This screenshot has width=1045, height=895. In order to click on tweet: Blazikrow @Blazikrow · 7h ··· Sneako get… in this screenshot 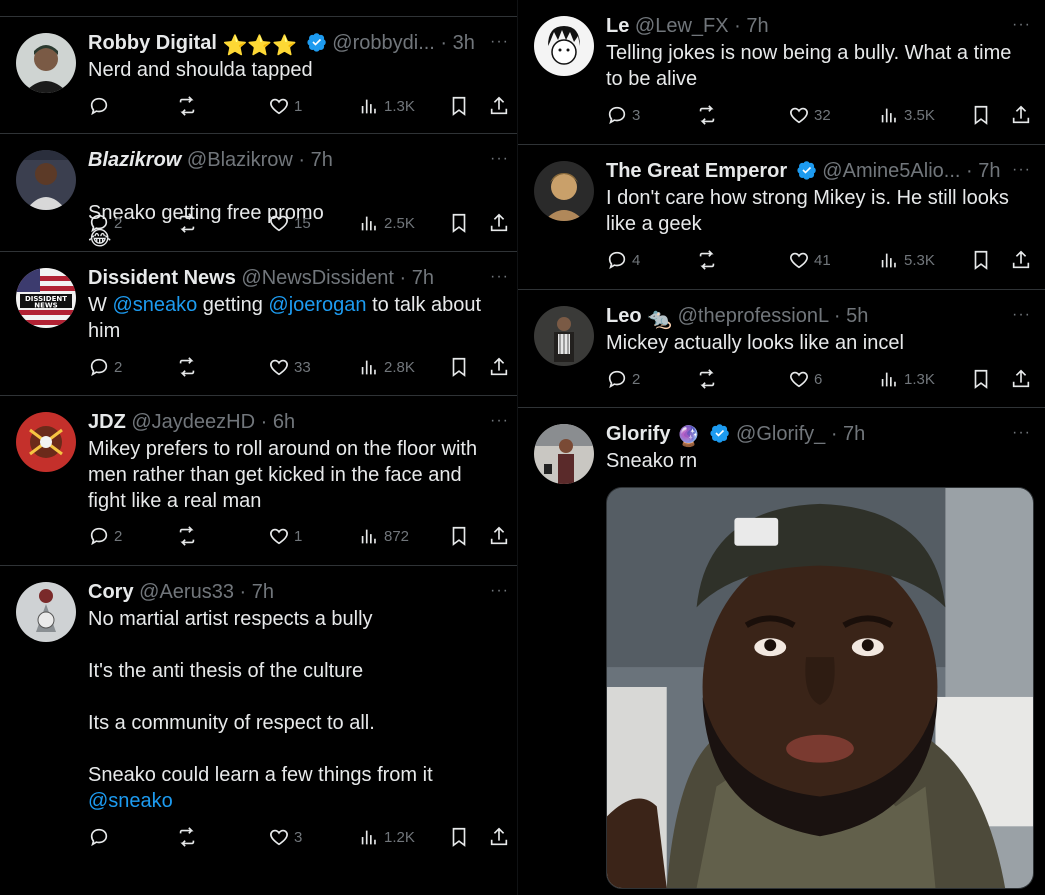, I will do `click(259, 193)`.